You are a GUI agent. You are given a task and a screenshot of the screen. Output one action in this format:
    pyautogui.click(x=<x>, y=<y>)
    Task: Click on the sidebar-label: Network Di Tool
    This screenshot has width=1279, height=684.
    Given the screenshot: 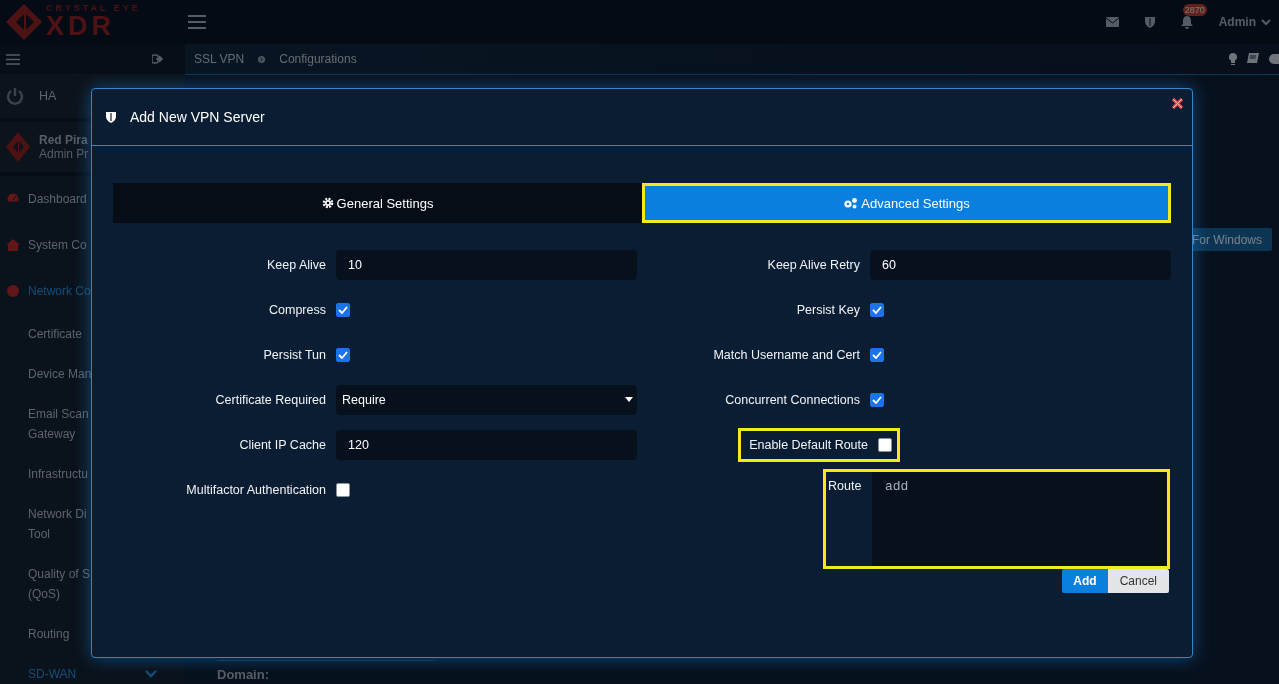 What is the action you would take?
    pyautogui.click(x=57, y=524)
    